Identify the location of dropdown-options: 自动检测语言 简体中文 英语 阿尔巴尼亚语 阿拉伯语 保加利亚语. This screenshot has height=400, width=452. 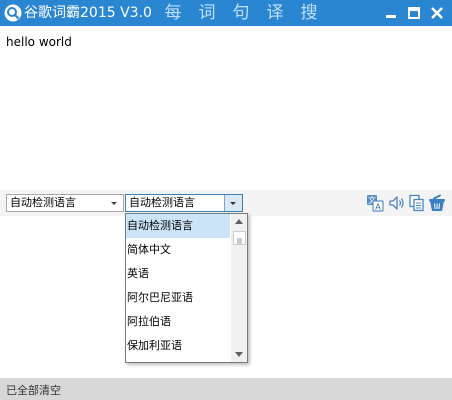
(178, 288).